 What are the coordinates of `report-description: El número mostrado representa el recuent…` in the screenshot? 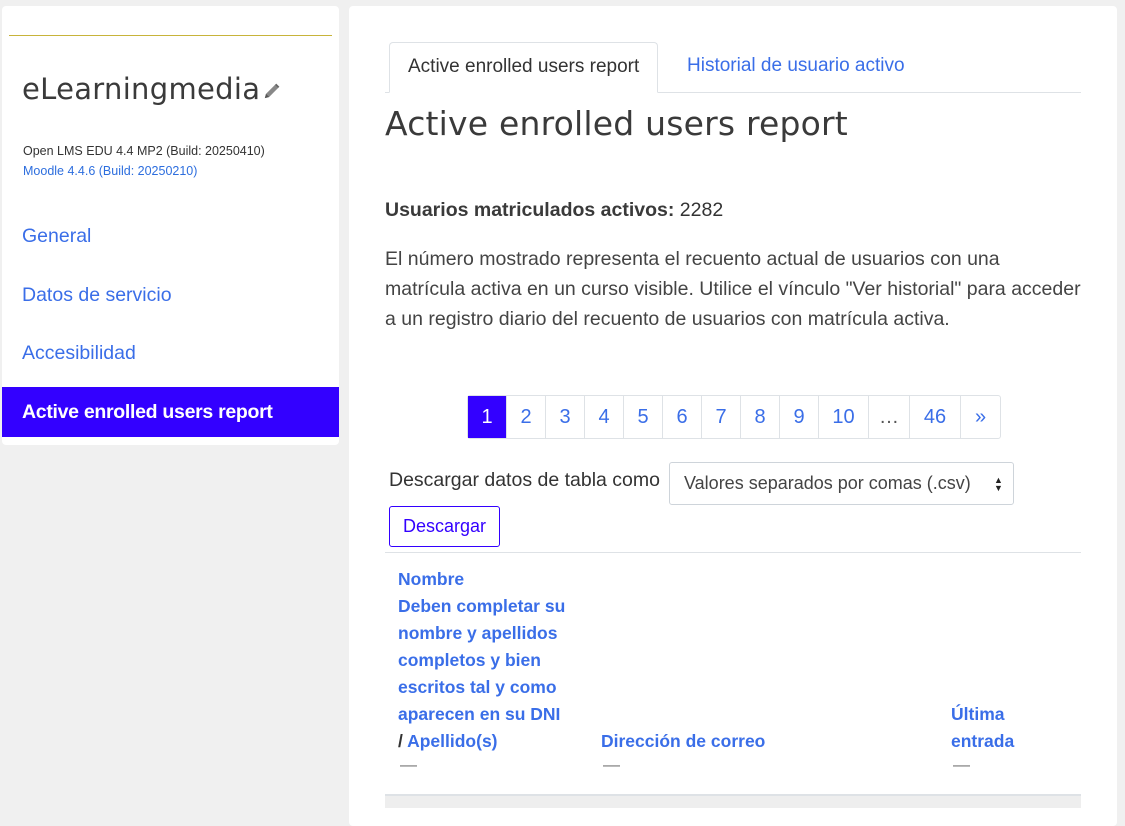 It's located at (733, 289).